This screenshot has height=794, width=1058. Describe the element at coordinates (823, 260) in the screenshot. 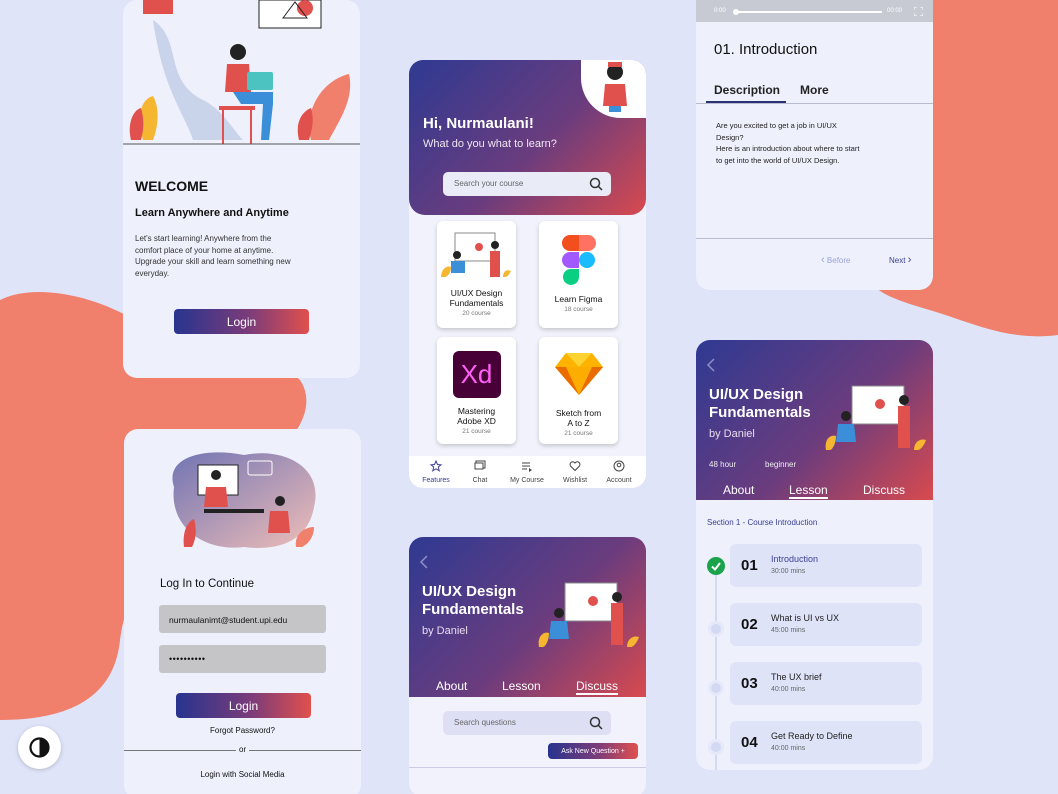

I see `chevron-left-icon: ‹` at that location.